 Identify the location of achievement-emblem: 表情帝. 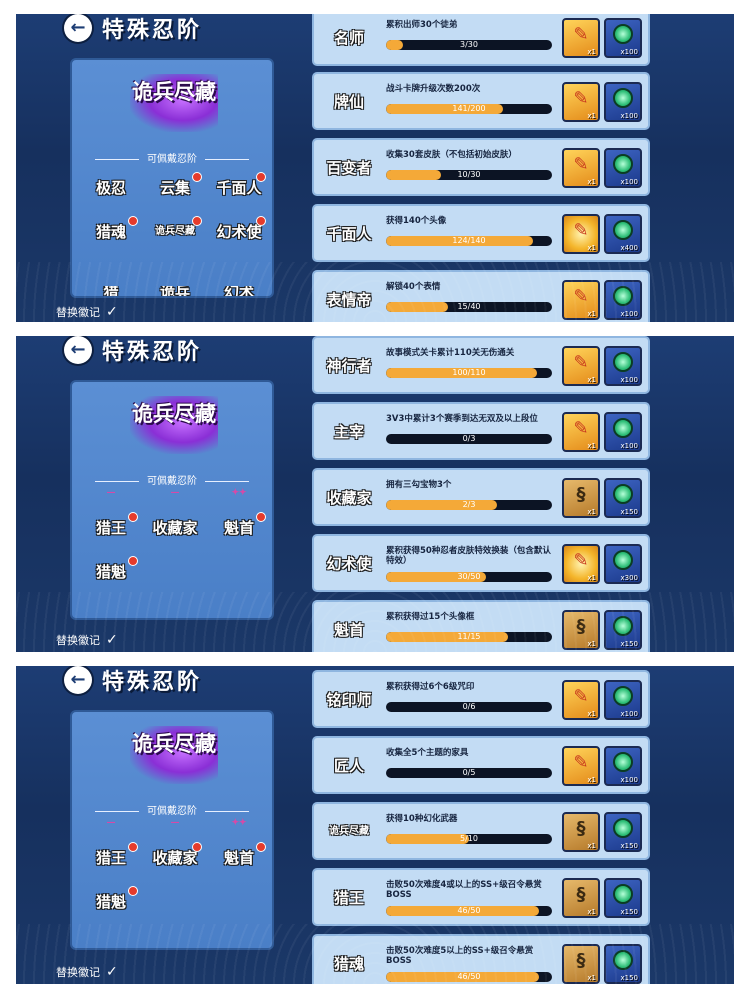
(349, 300).